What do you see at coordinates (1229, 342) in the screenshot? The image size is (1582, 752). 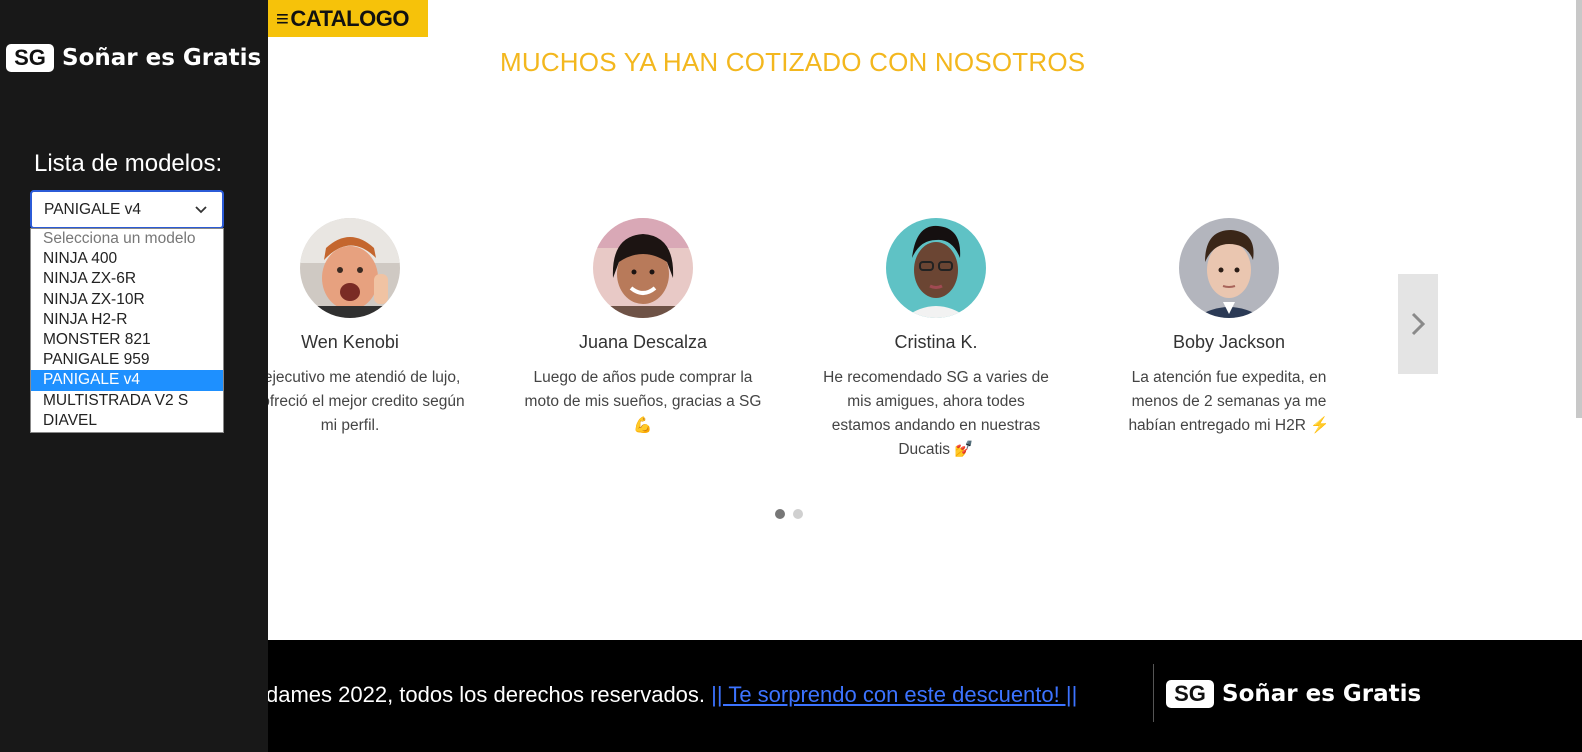 I see `testimonial-name: Boby Jackson` at bounding box center [1229, 342].